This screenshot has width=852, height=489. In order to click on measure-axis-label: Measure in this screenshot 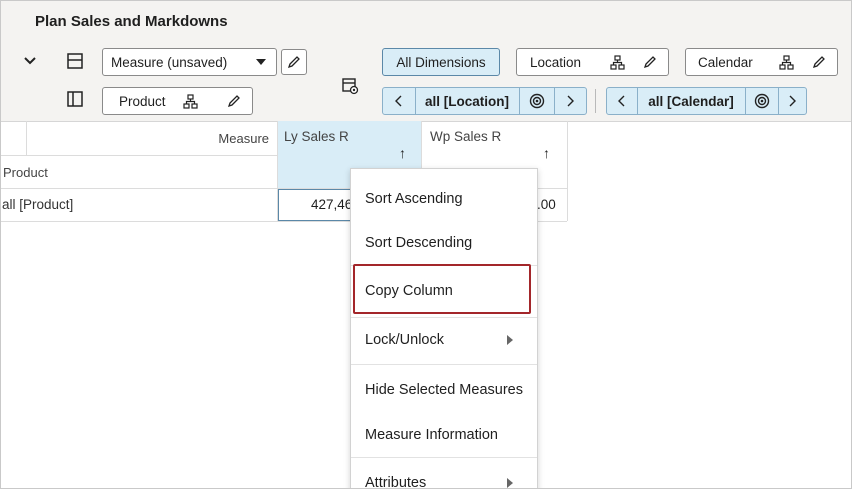, I will do `click(243, 138)`.